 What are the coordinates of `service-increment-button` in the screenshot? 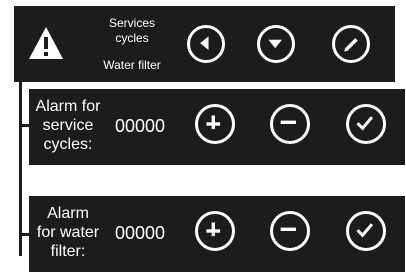 It's located at (215, 124).